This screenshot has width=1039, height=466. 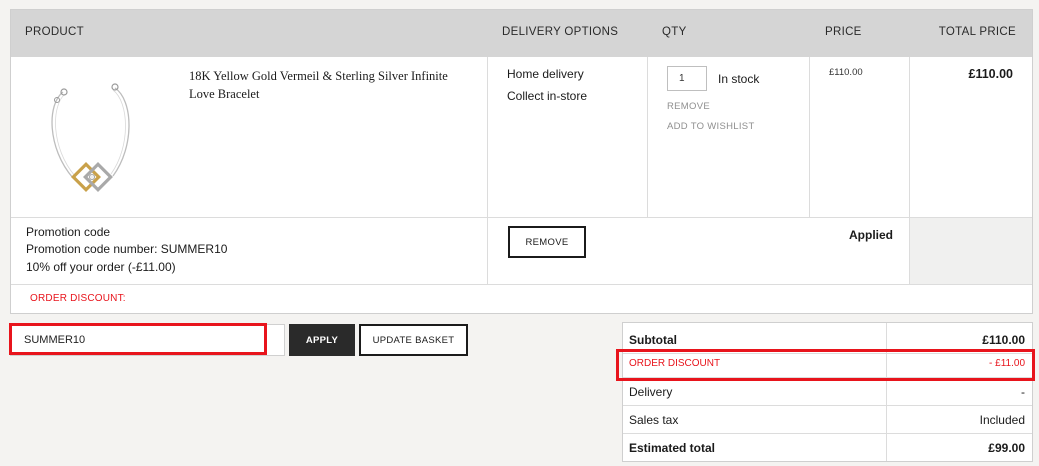 I want to click on product-image, so click(x=91, y=138).